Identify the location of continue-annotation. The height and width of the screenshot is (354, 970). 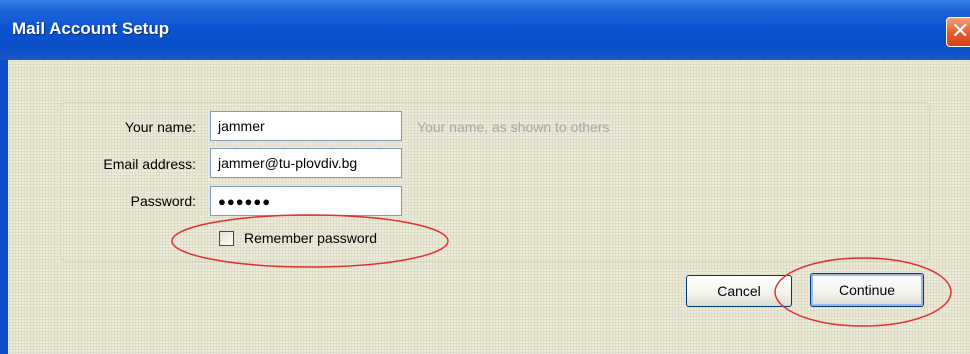
(863, 292).